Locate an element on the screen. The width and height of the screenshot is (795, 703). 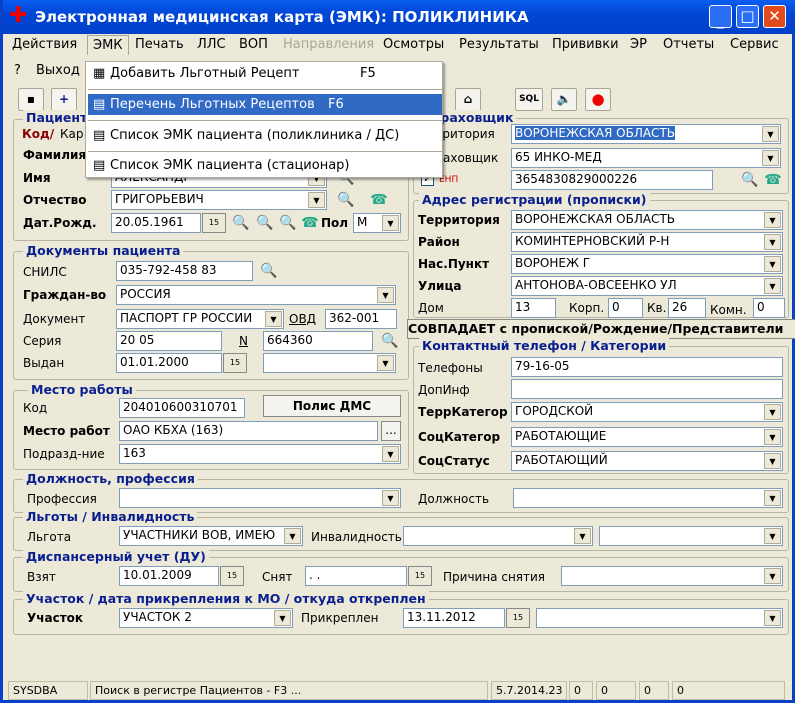
insurer-territory-select: ВОРОНЕЖСКАЯ ОБЛАСТЬ ▼ is located at coordinates (646, 134).